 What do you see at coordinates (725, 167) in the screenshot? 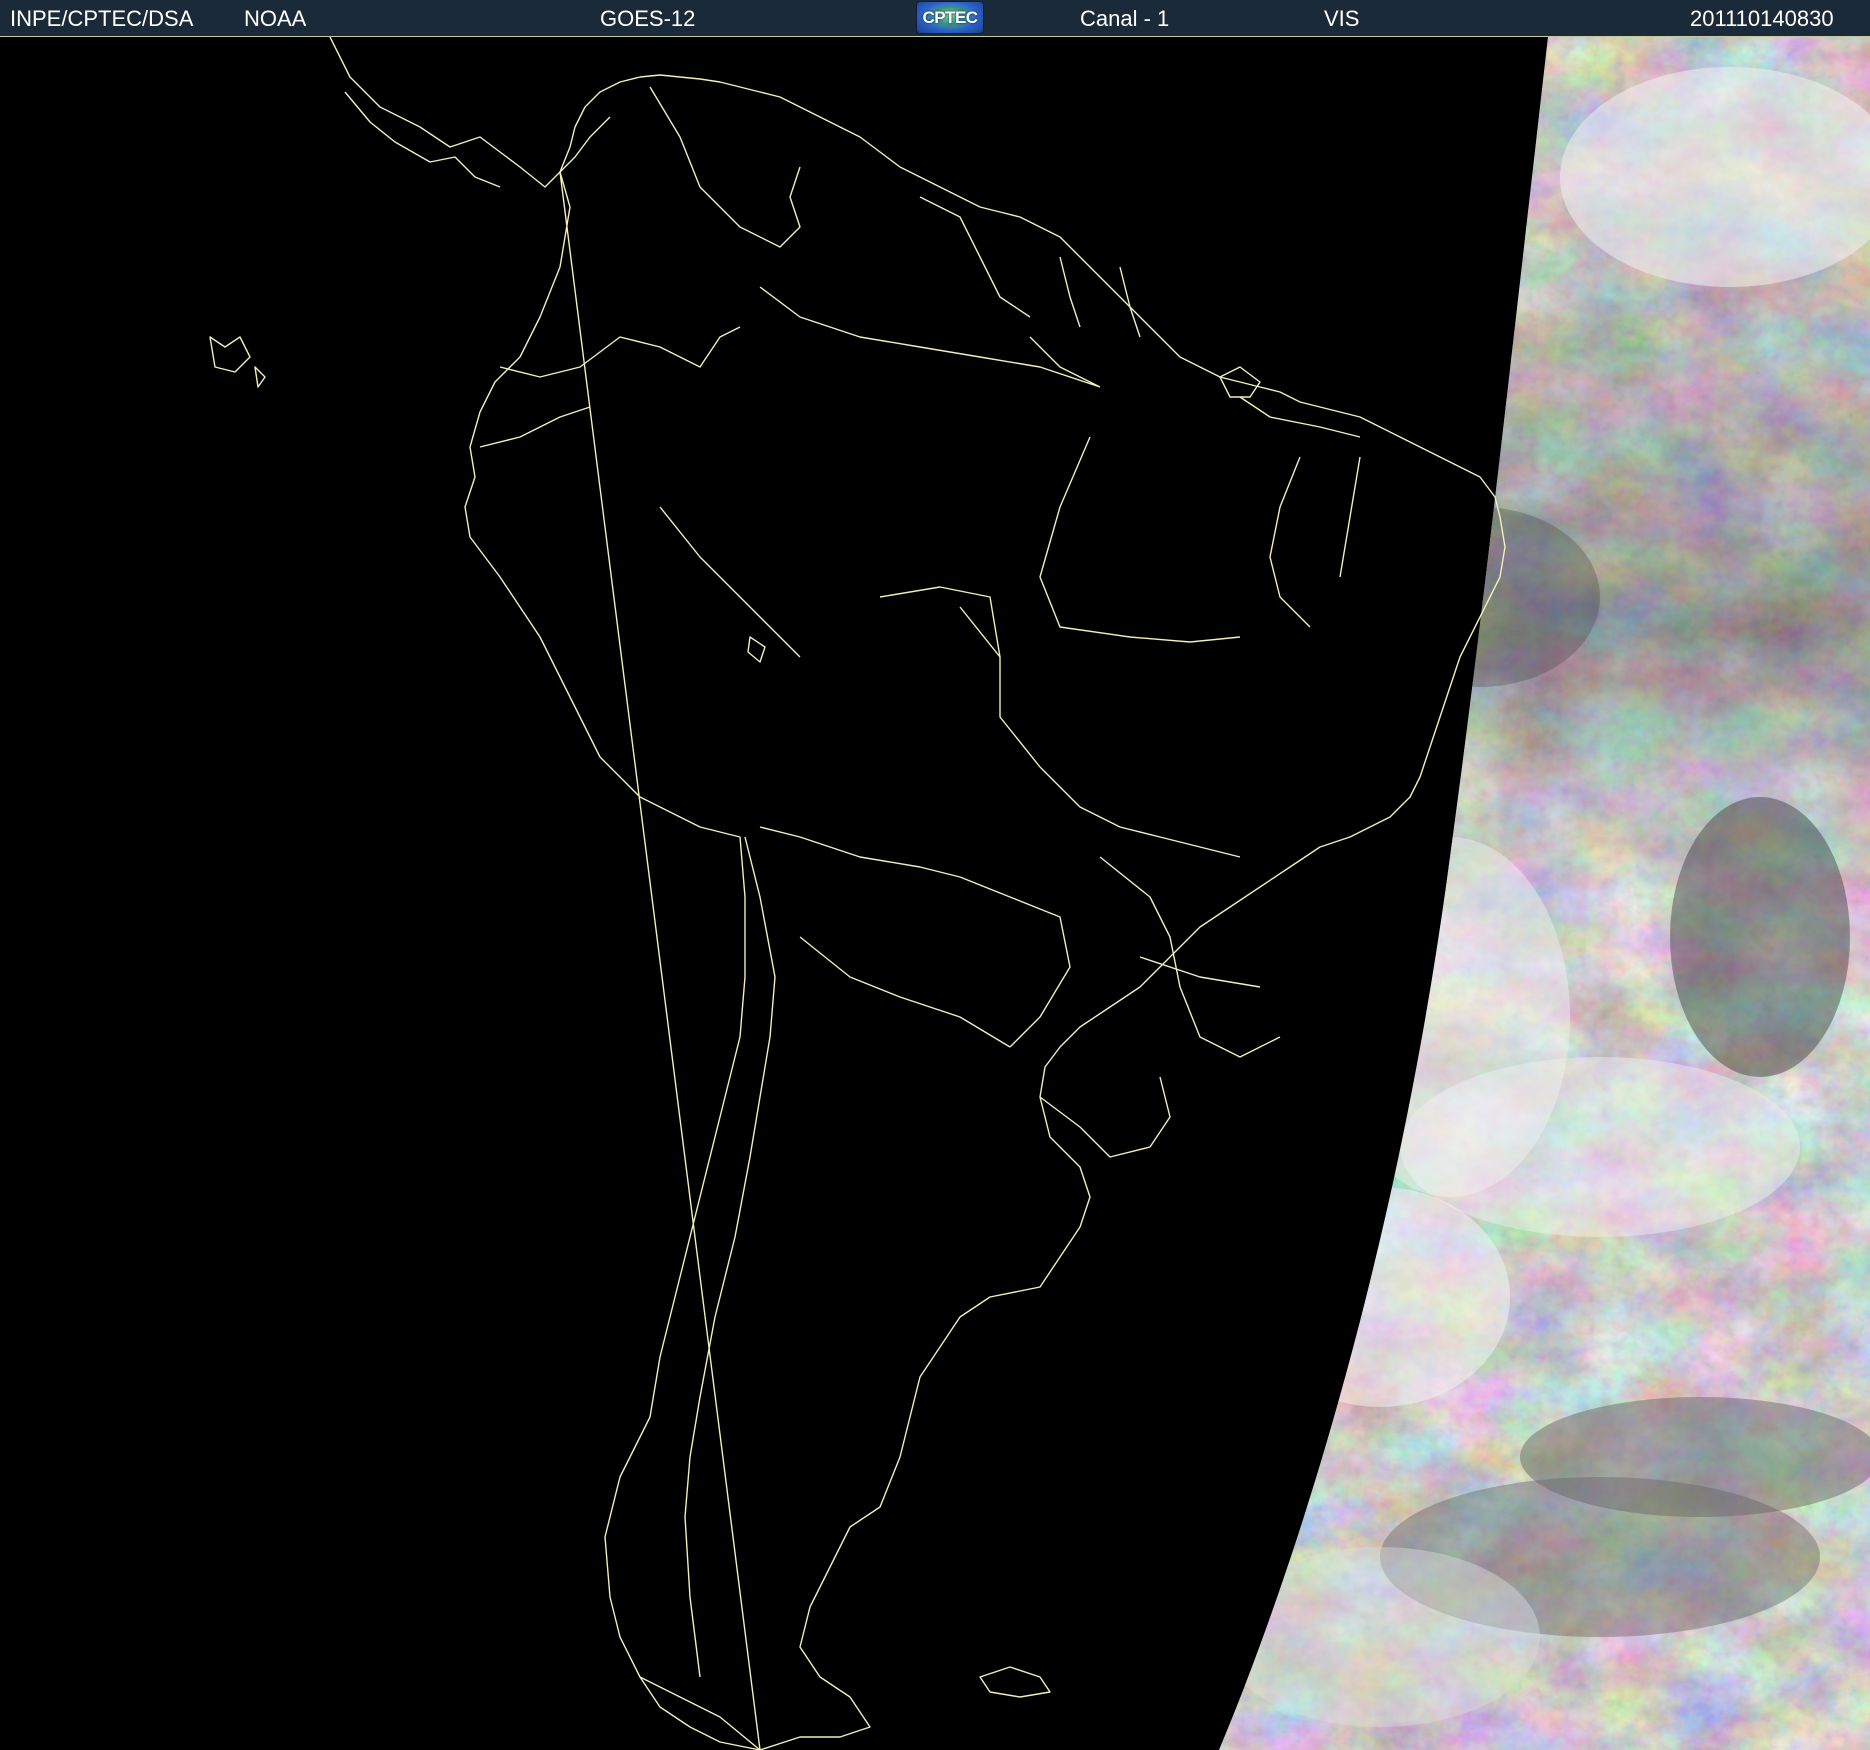
I see `colombia-venezuela-border` at bounding box center [725, 167].